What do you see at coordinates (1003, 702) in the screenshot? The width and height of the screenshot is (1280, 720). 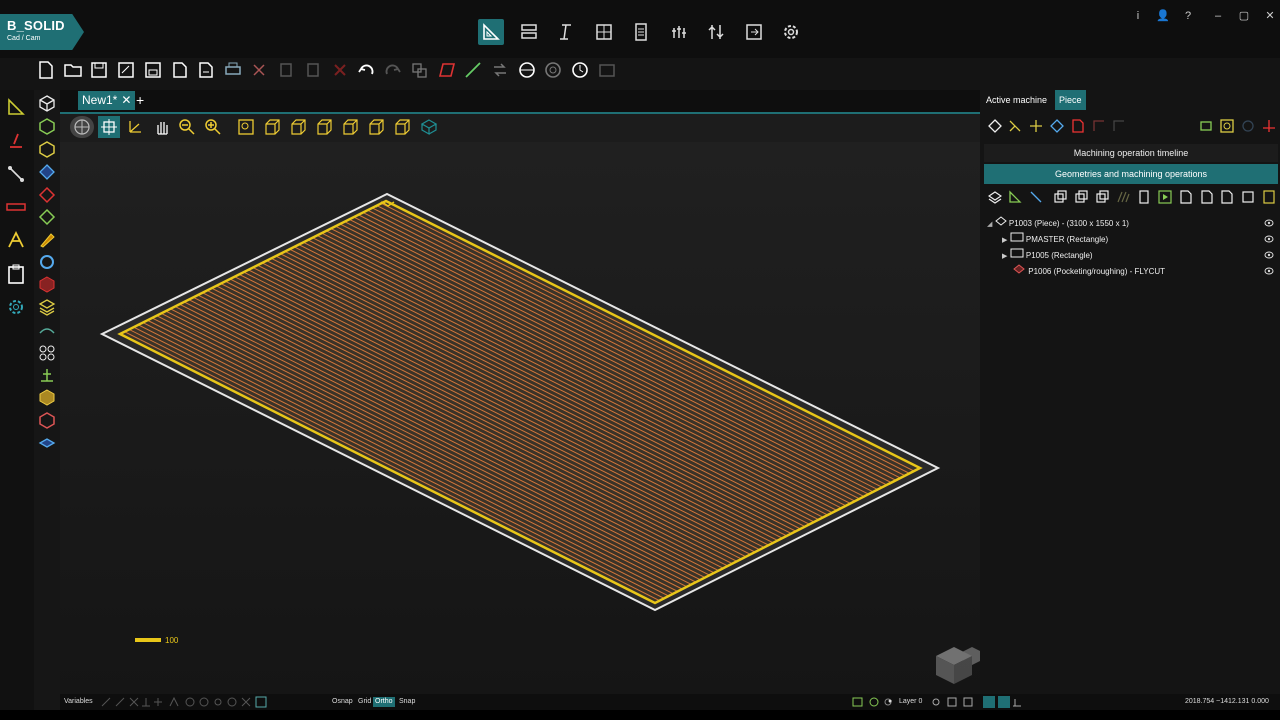 I see `view-mode-icons` at bounding box center [1003, 702].